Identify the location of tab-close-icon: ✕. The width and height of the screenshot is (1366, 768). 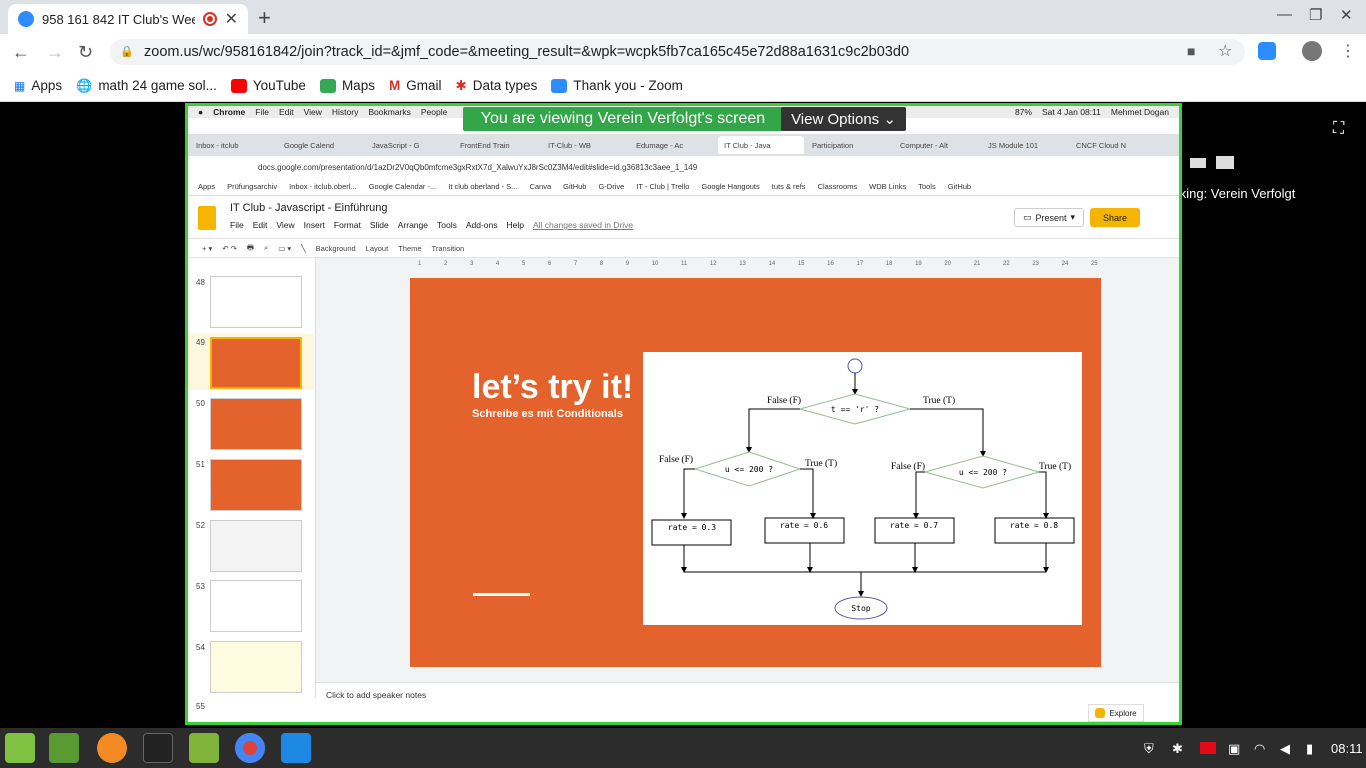
(231, 19).